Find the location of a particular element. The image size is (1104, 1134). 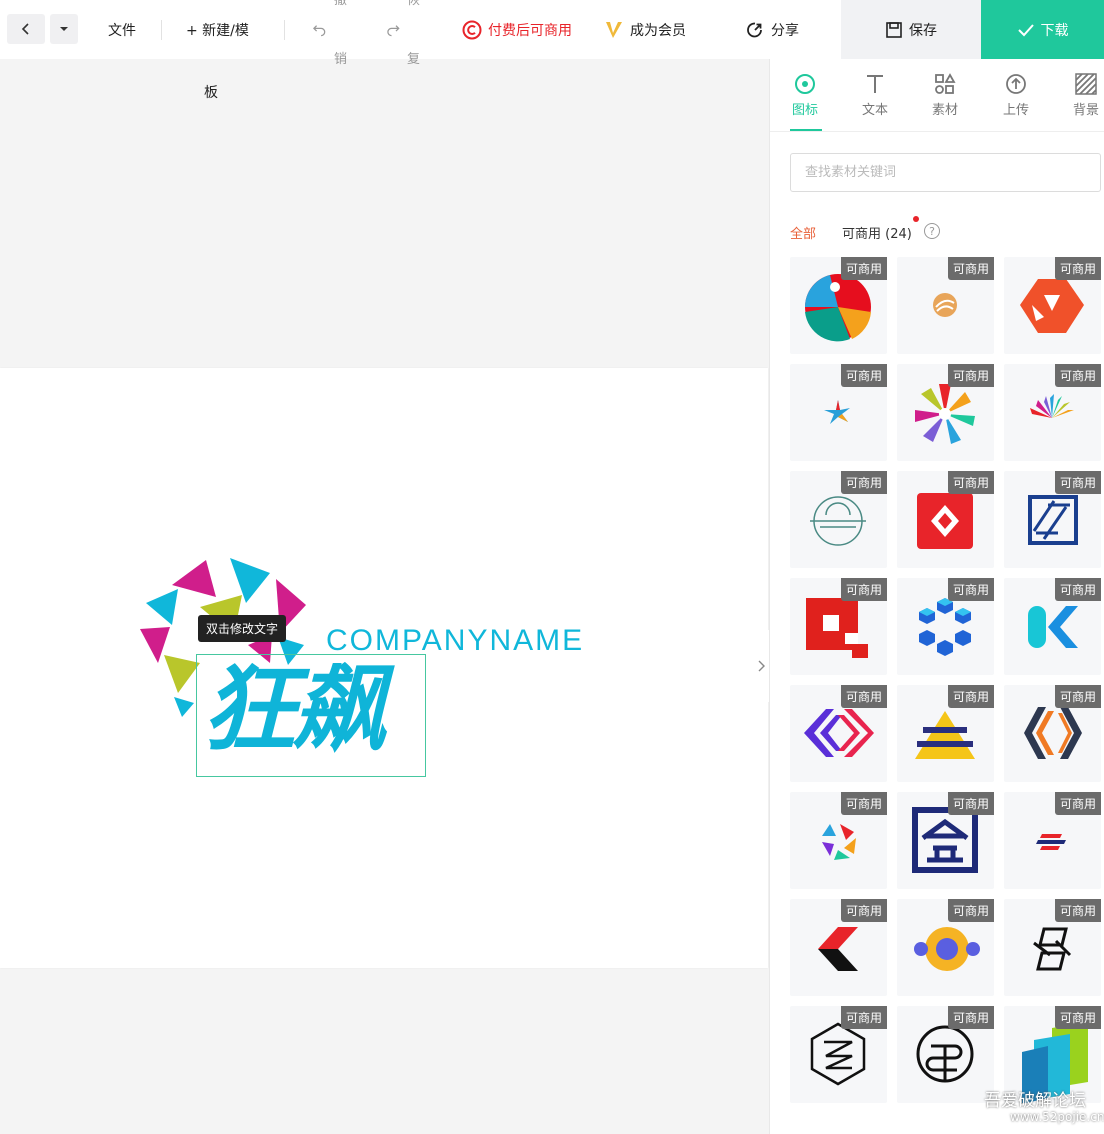

watermark-text: 吾爱破解论坛 is located at coordinates (1035, 1101).